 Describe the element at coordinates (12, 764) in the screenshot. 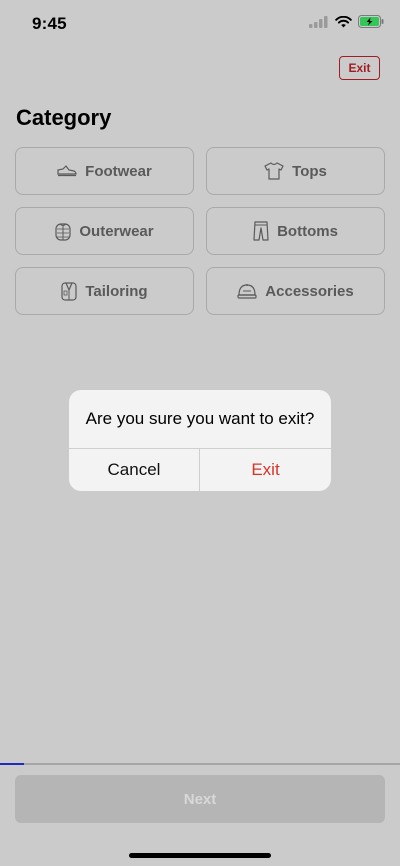

I see `progress-fill` at that location.